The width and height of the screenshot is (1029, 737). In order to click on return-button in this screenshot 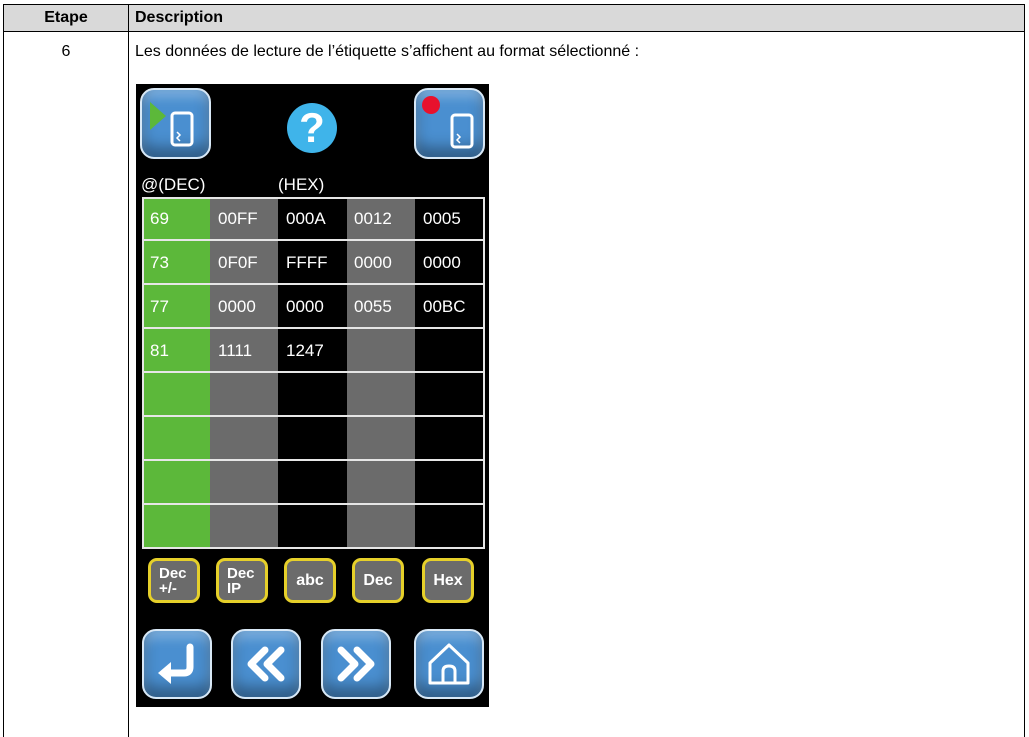, I will do `click(177, 664)`.